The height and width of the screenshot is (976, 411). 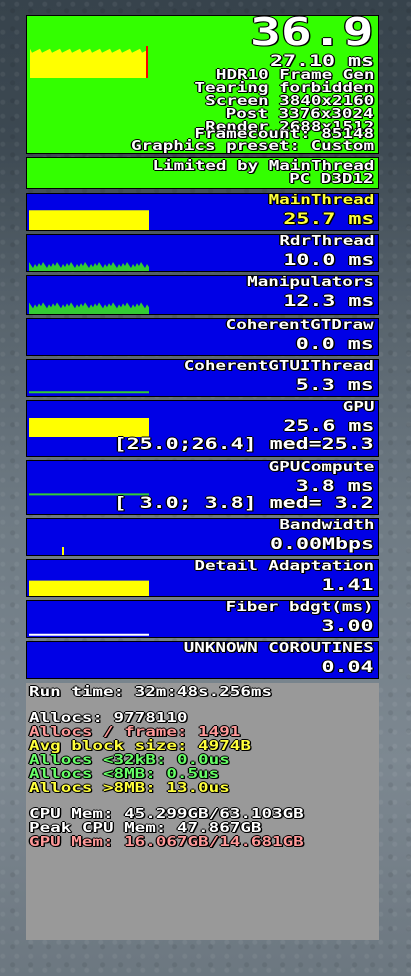 What do you see at coordinates (310, 282) in the screenshot?
I see `manipulators-title: Manipulators` at bounding box center [310, 282].